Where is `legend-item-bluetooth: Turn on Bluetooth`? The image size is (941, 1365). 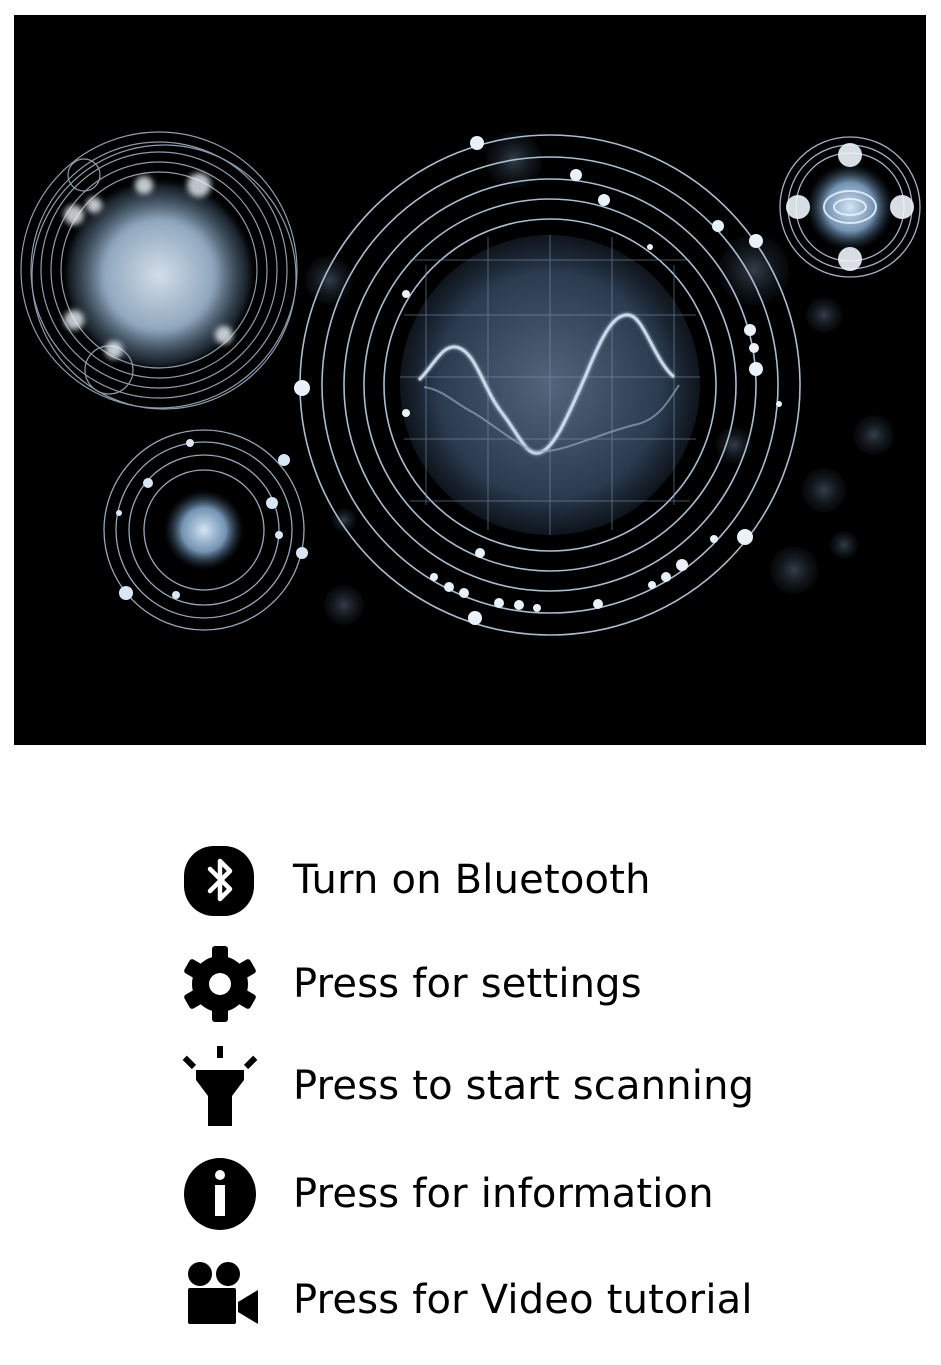 legend-item-bluetooth: Turn on Bluetooth is located at coordinates (530, 880).